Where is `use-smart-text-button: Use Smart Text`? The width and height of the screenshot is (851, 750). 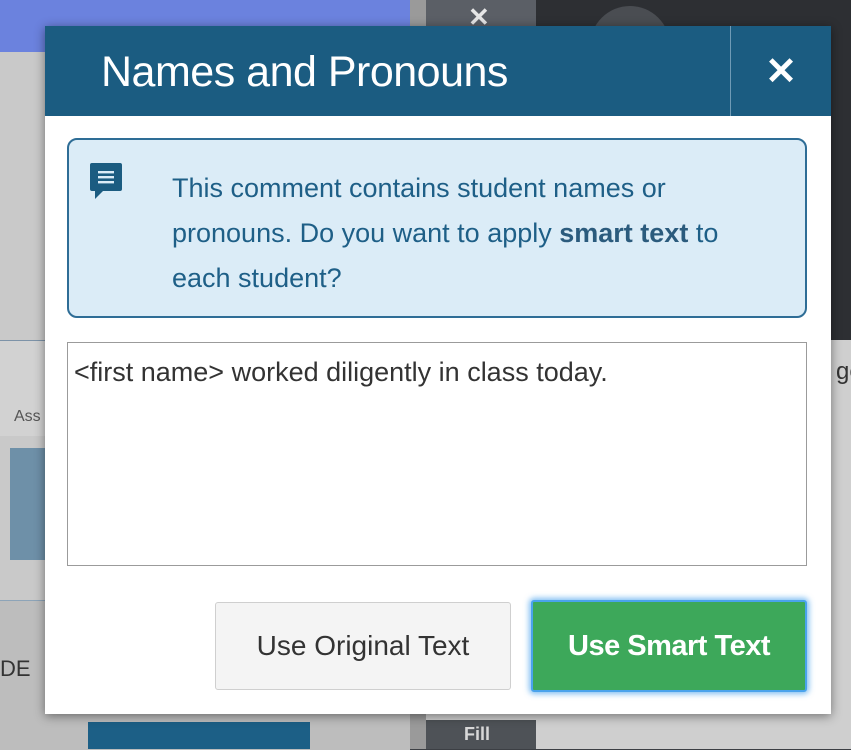
use-smart-text-button: Use Smart Text is located at coordinates (669, 646).